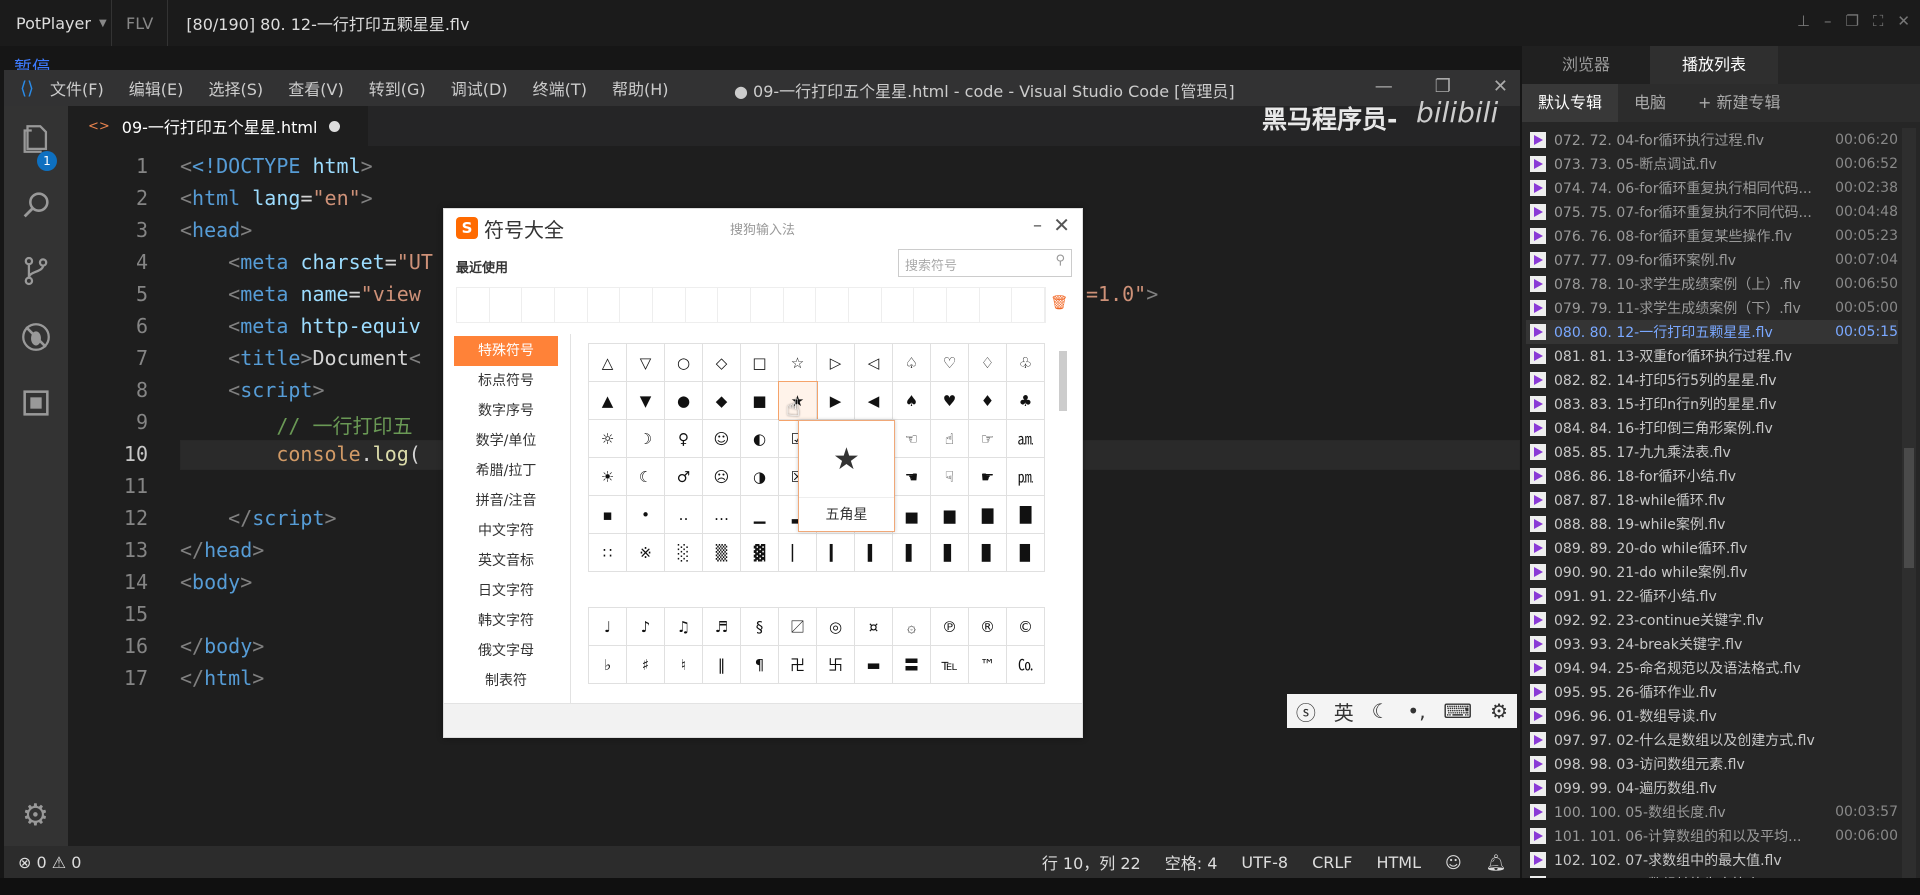 The width and height of the screenshot is (1920, 895). What do you see at coordinates (950, 665) in the screenshot?
I see `symbol-cell: ℡` at bounding box center [950, 665].